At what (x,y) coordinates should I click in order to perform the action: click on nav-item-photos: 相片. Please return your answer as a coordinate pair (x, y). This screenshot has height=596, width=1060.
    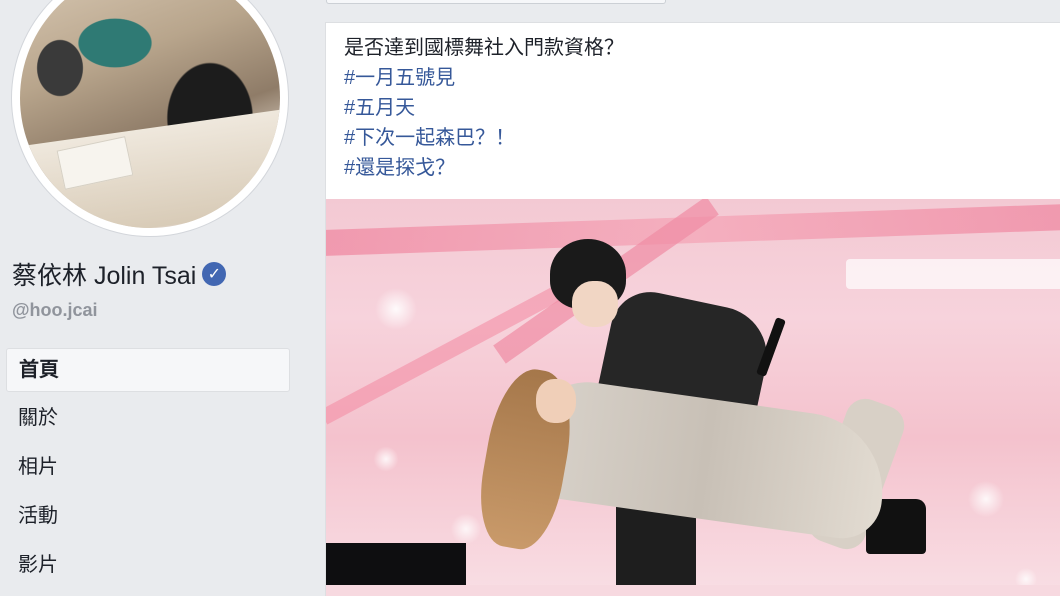
    Looking at the image, I should click on (148, 467).